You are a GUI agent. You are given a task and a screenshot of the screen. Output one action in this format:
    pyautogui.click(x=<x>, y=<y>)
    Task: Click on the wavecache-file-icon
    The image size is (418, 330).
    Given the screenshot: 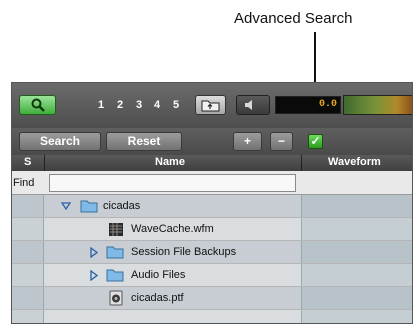 What is the action you would take?
    pyautogui.click(x=116, y=229)
    